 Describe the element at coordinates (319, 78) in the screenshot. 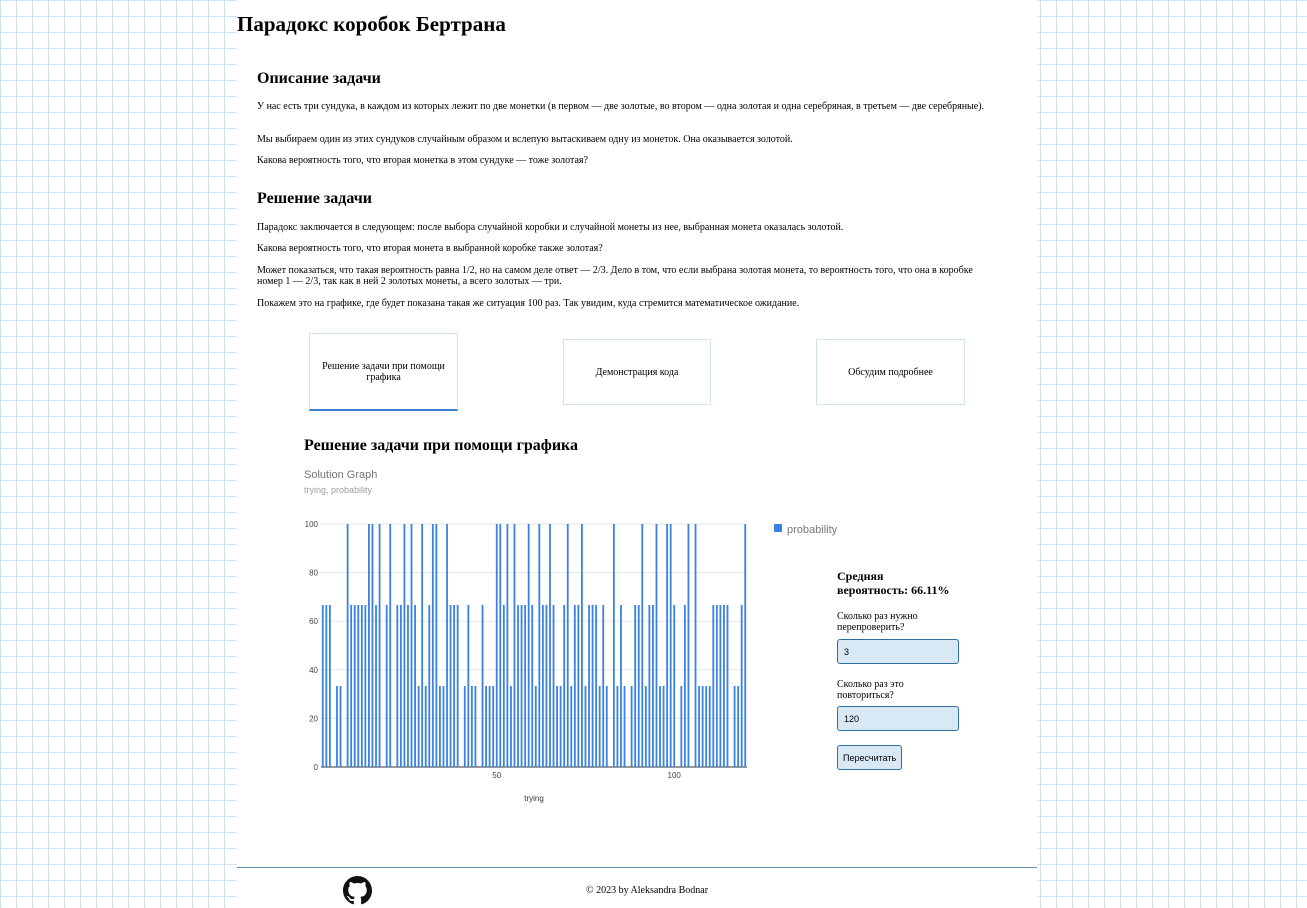

I see `description-heading: Описание задачи` at that location.